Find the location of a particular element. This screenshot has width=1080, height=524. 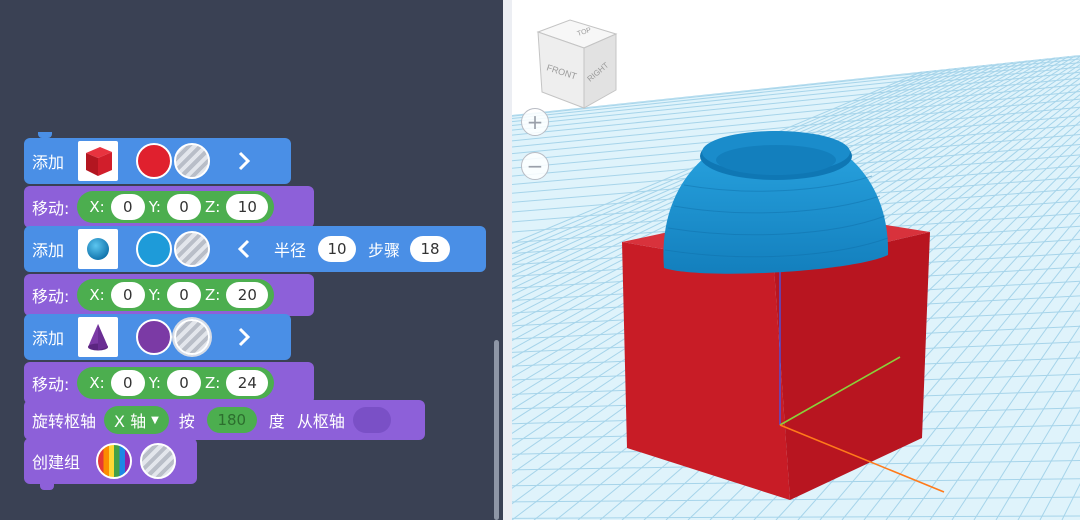

move-block-3: 移动: X: 0 Y: 0 Z: 24 is located at coordinates (169, 383).